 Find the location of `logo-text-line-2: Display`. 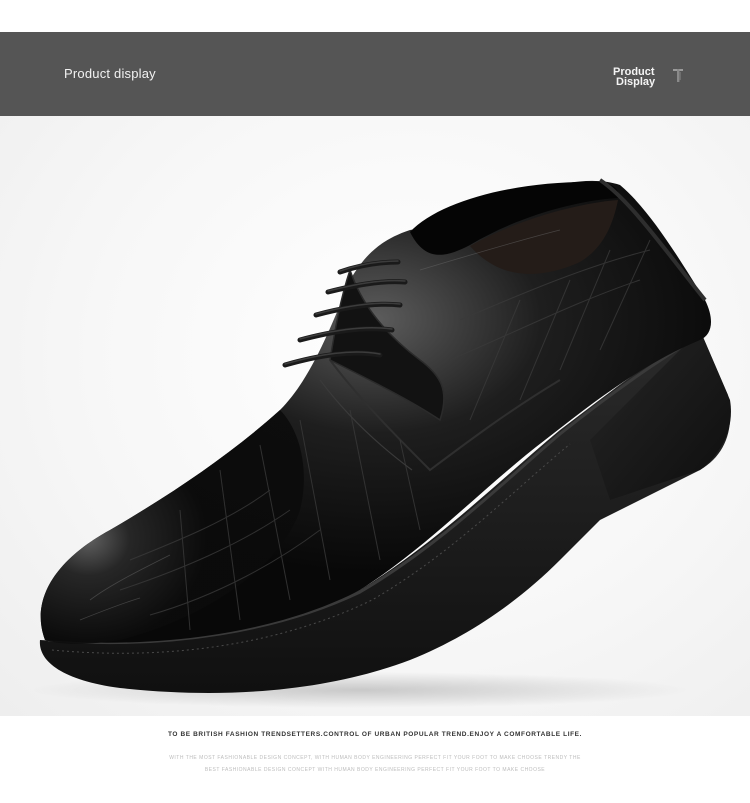

logo-text-line-2: Display is located at coordinates (636, 82).